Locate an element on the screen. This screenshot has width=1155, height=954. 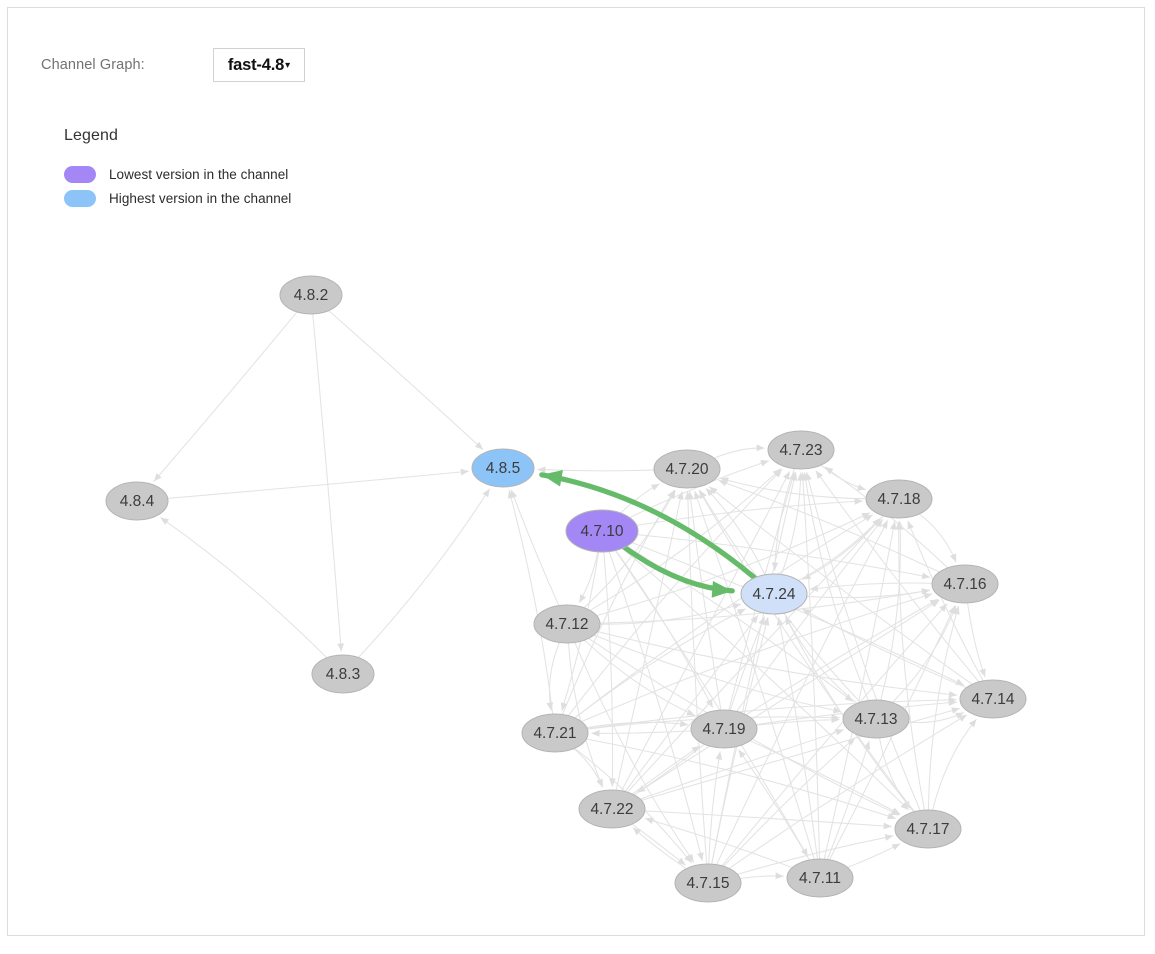
graph-node-4.7.19: 4.7.19 is located at coordinates (724, 729).